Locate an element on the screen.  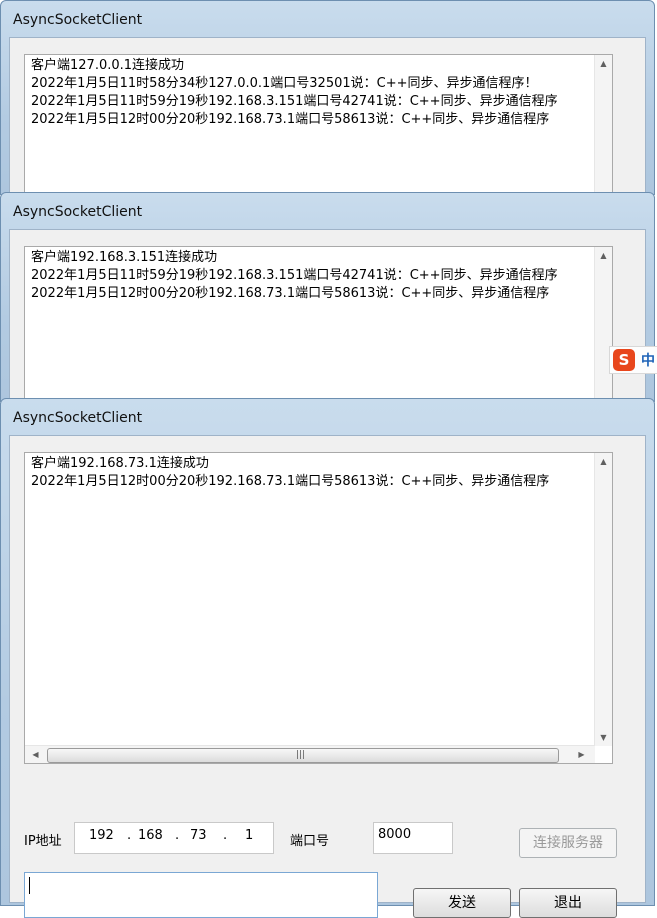
log-line: 客户端192.168.73.1连接成功 is located at coordinates (120, 463).